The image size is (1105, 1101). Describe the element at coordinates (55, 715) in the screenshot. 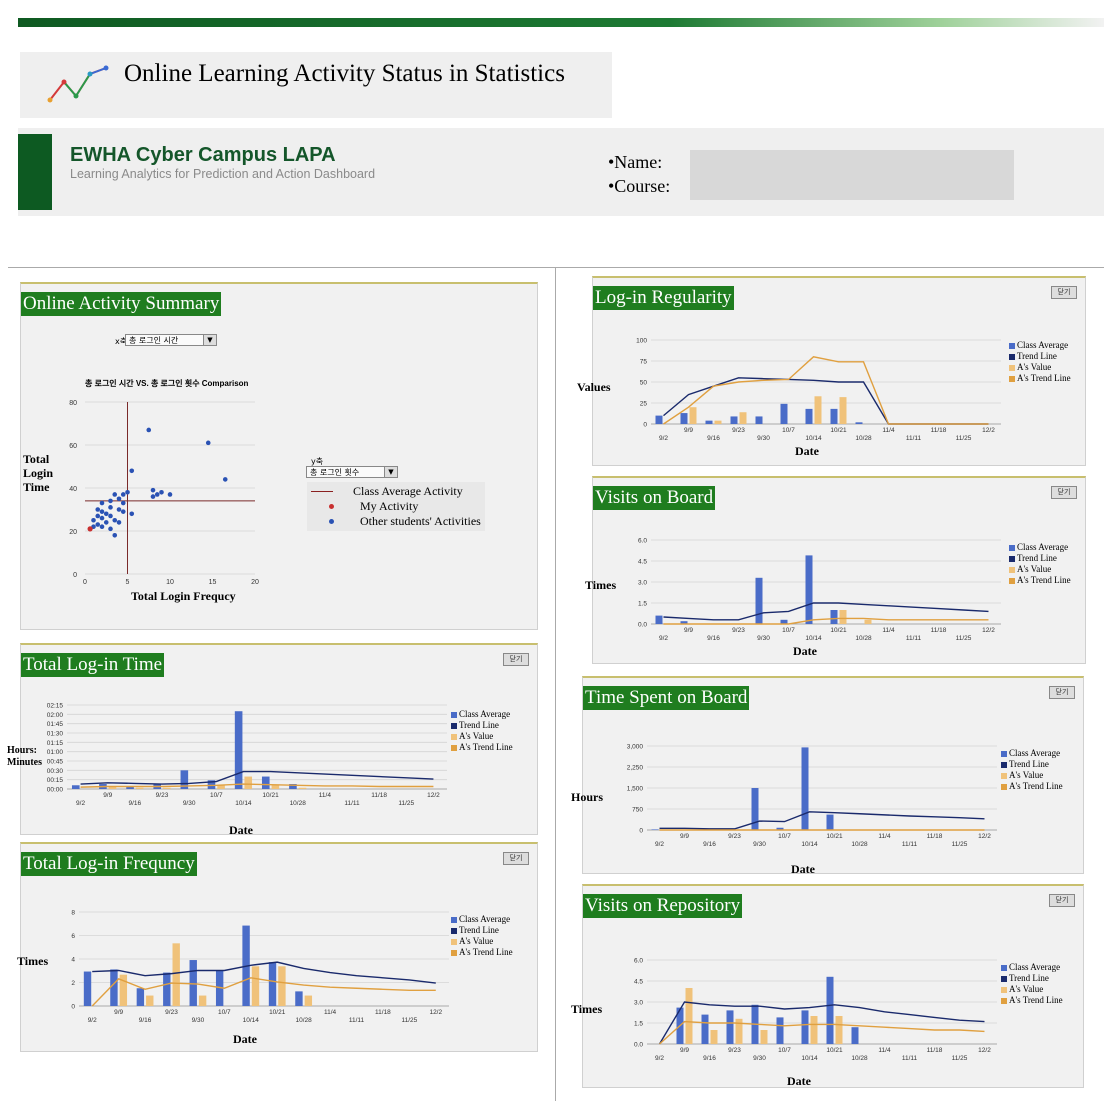

I see `y-tick-label: 02:00` at that location.